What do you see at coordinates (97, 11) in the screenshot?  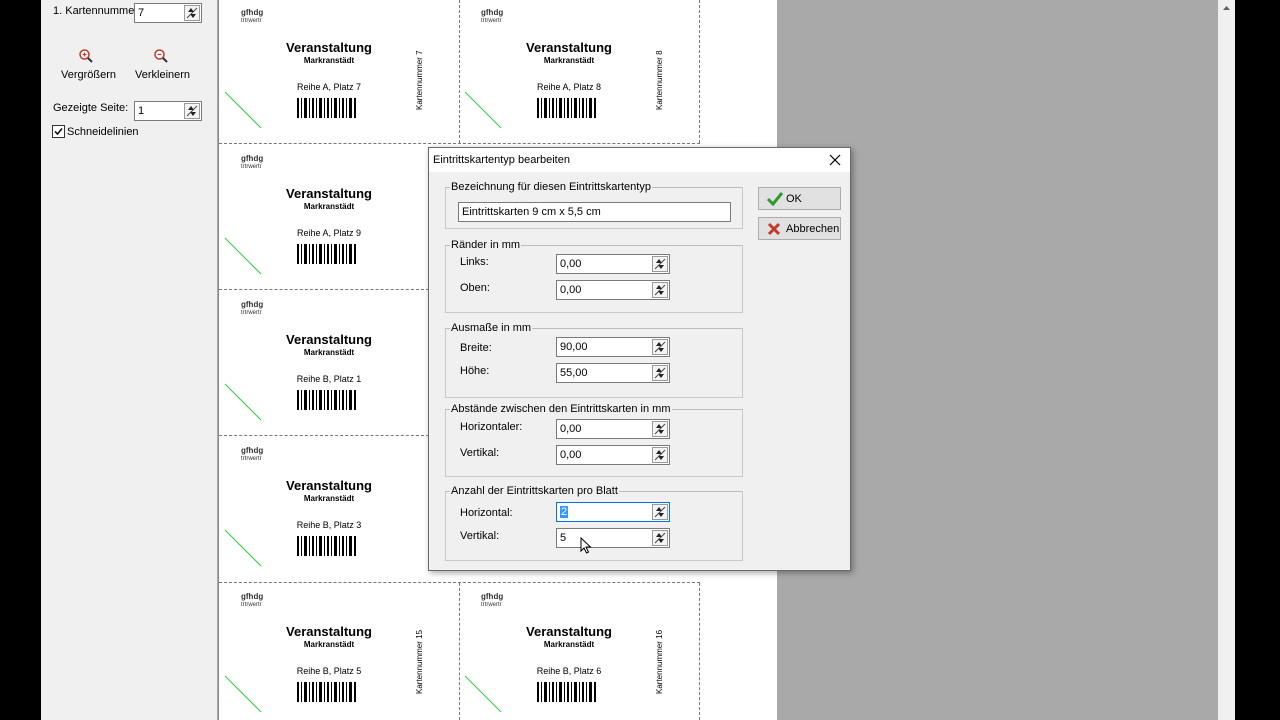 I see `first-card-number-label: 1. Kartennummer:` at bounding box center [97, 11].